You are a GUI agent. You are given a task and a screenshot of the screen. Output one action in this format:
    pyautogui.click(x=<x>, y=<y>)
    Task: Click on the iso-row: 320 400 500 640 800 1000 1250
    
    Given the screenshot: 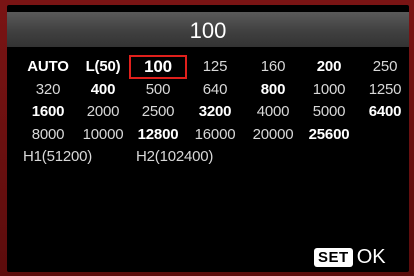 What is the action you would take?
    pyautogui.click(x=208, y=90)
    